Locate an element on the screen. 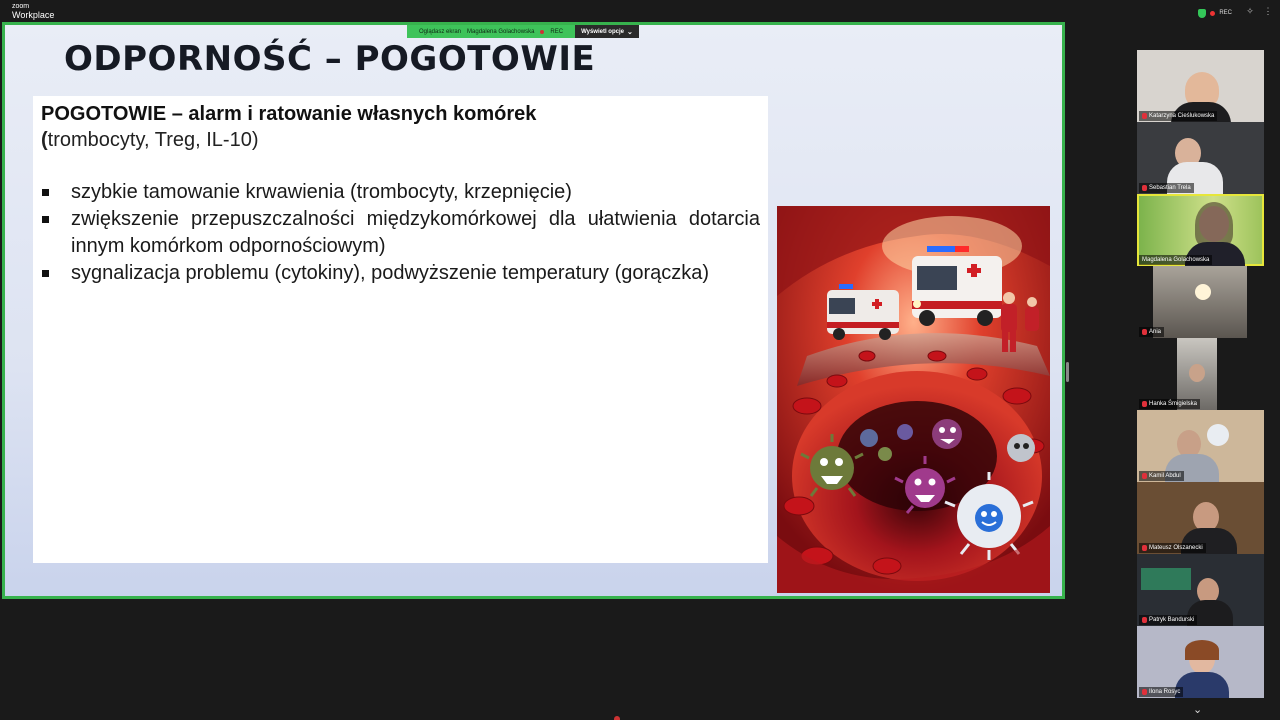 The image size is (1280, 720). zoom-logo: zoom Workplace is located at coordinates (33, 11).